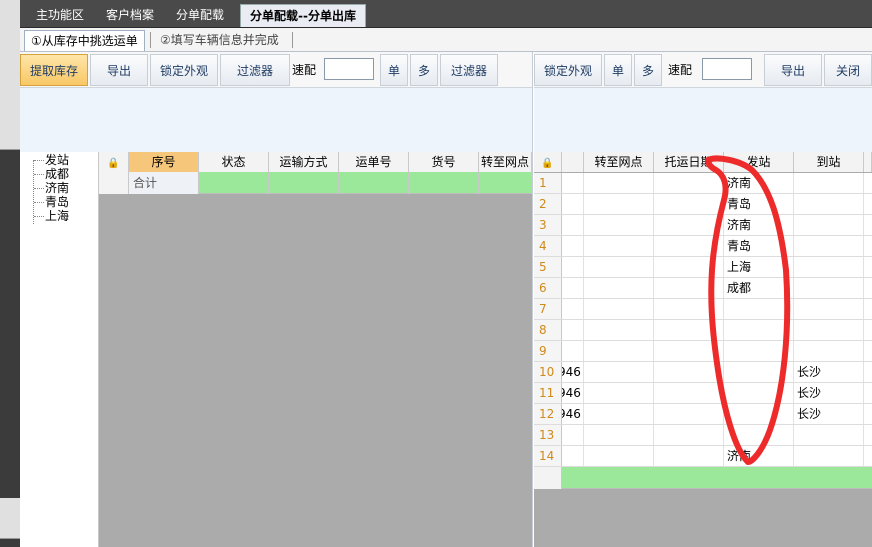 The width and height of the screenshot is (872, 547). Describe the element at coordinates (548, 393) in the screenshot. I see `row-number: 11` at that location.